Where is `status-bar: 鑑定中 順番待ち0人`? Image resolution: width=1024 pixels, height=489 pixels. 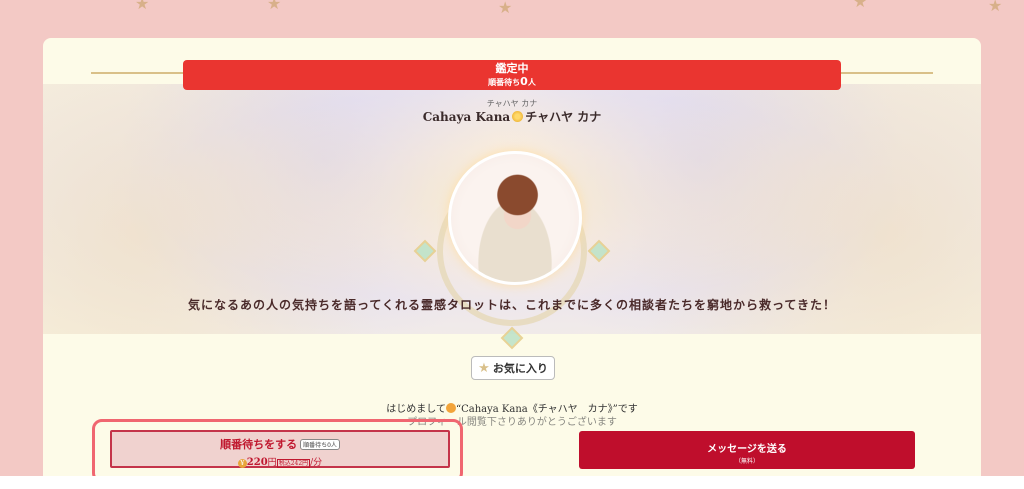
status-bar: 鑑定中 順番待ち0人 is located at coordinates (512, 75).